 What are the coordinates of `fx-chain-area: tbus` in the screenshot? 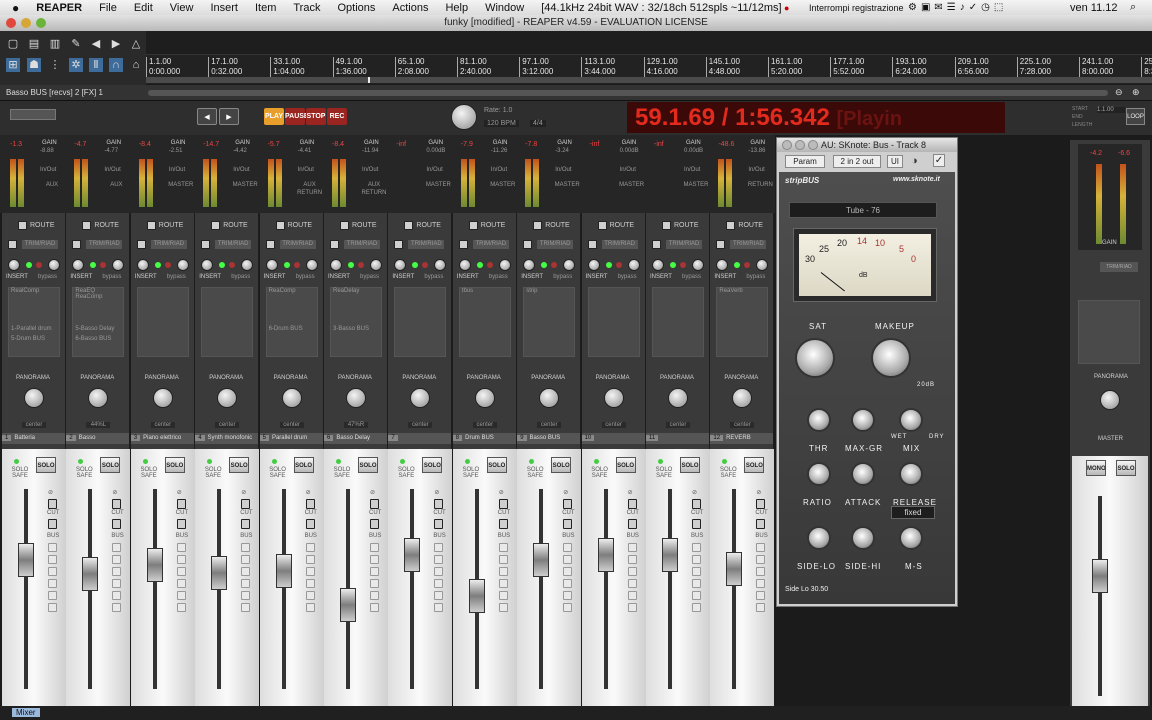 It's located at (484, 322).